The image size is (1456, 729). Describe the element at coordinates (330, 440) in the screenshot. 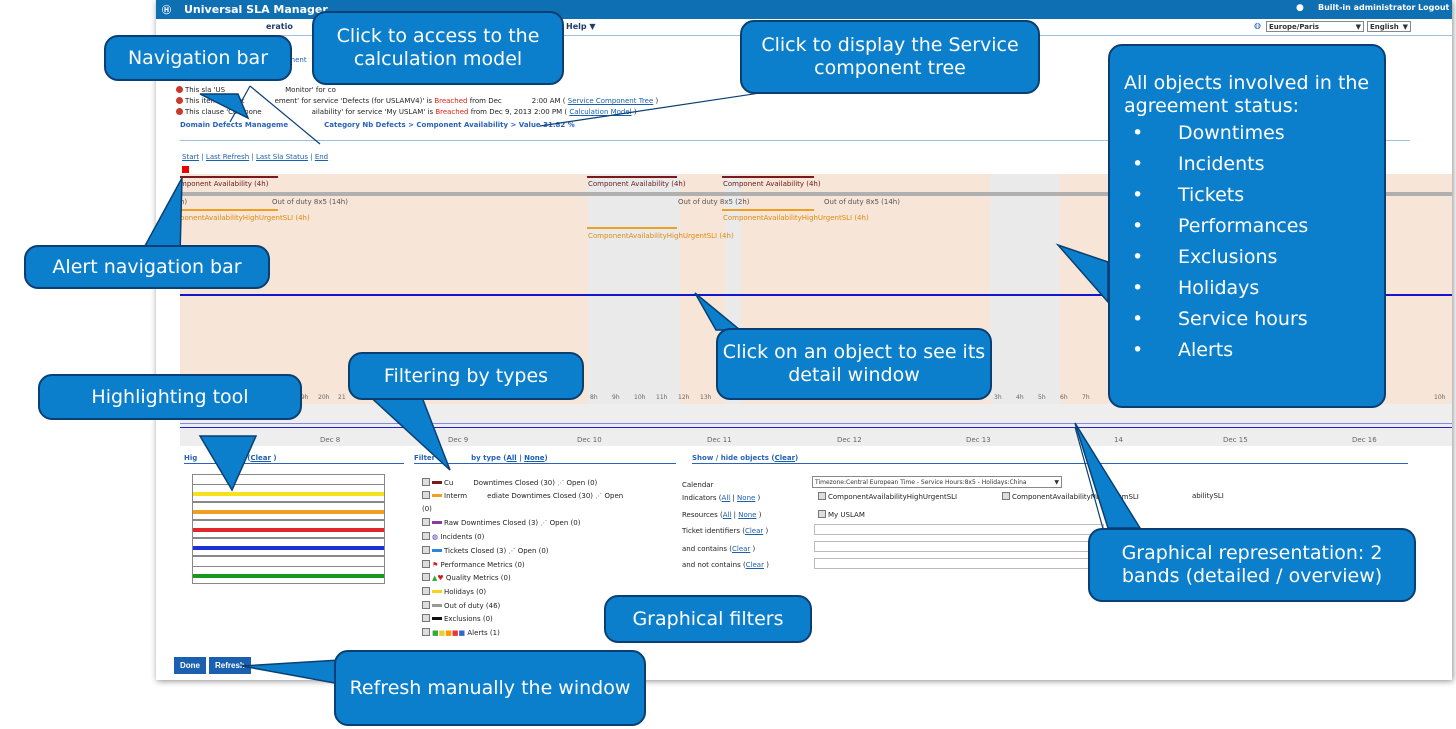

I see `day-label: Dec 8` at that location.